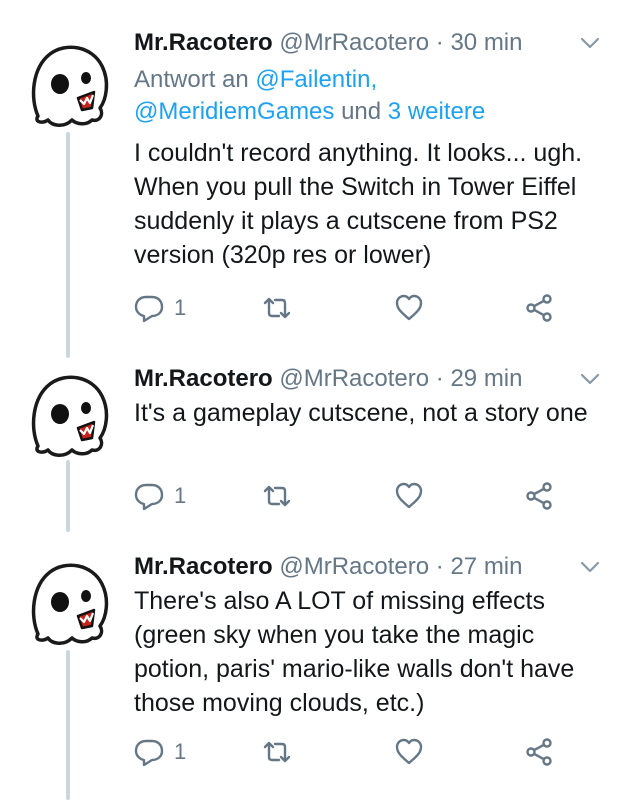  I want to click on mention-link: @MeridiemGames, so click(234, 111).